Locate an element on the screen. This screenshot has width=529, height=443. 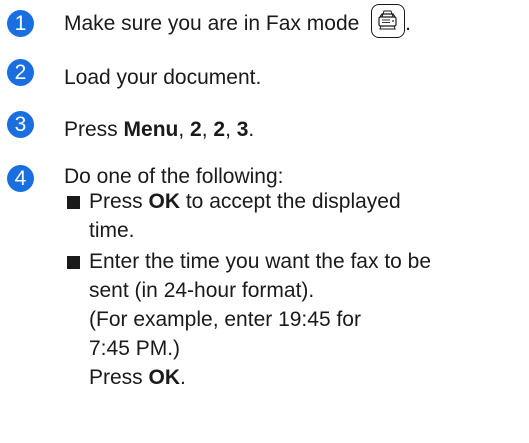
step-text: Make sure you are in Fax mode . is located at coordinates (237, 21).